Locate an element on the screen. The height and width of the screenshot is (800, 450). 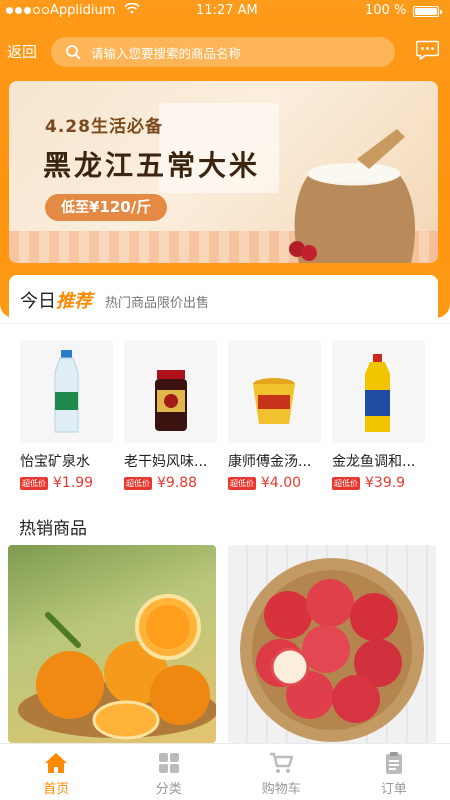
banner-price-prefix: 低至 is located at coordinates (75, 208).